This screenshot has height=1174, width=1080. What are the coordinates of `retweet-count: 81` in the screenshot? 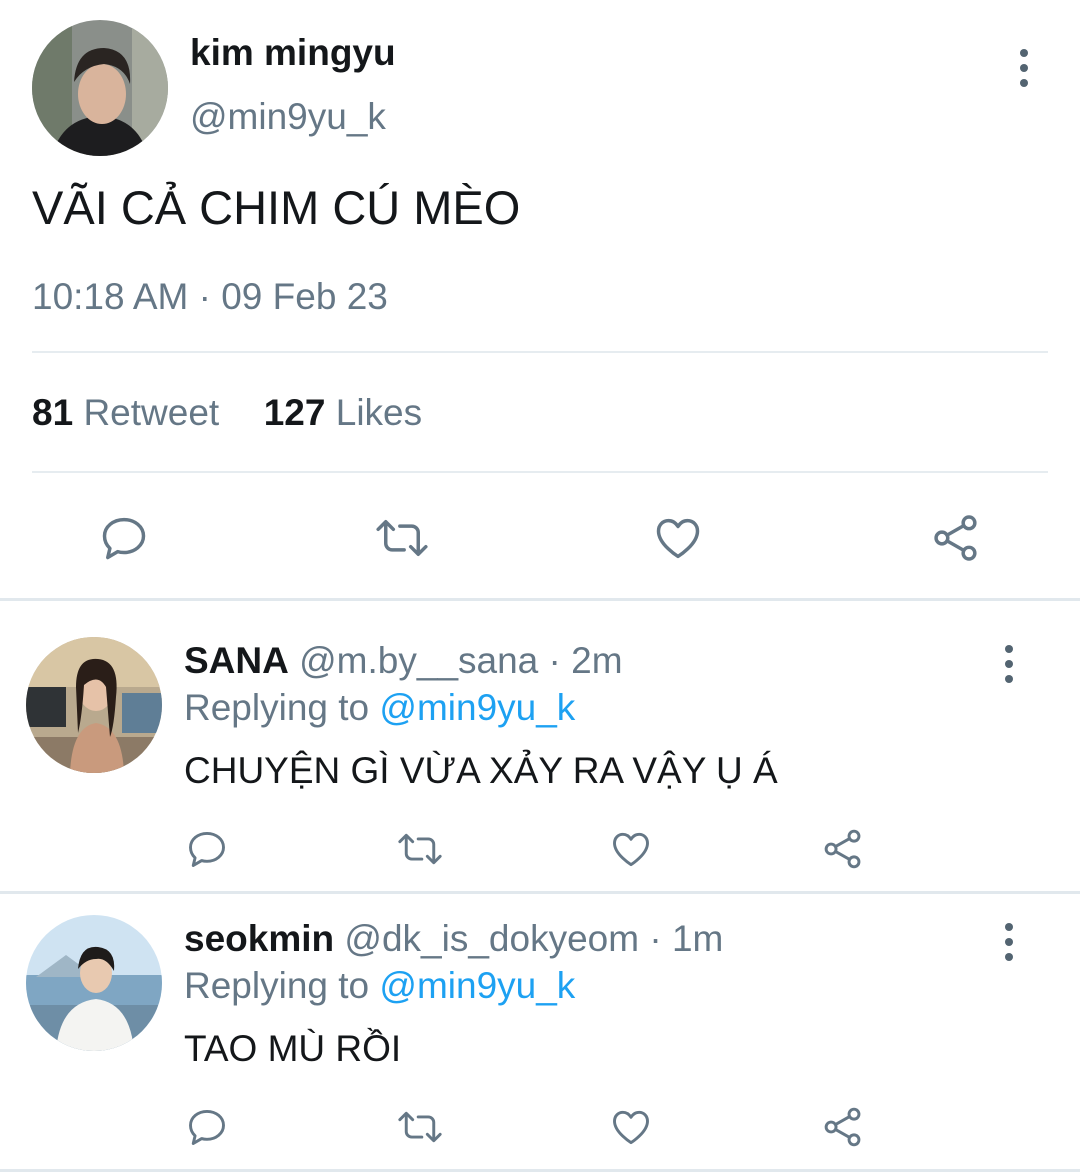 It's located at (53, 412).